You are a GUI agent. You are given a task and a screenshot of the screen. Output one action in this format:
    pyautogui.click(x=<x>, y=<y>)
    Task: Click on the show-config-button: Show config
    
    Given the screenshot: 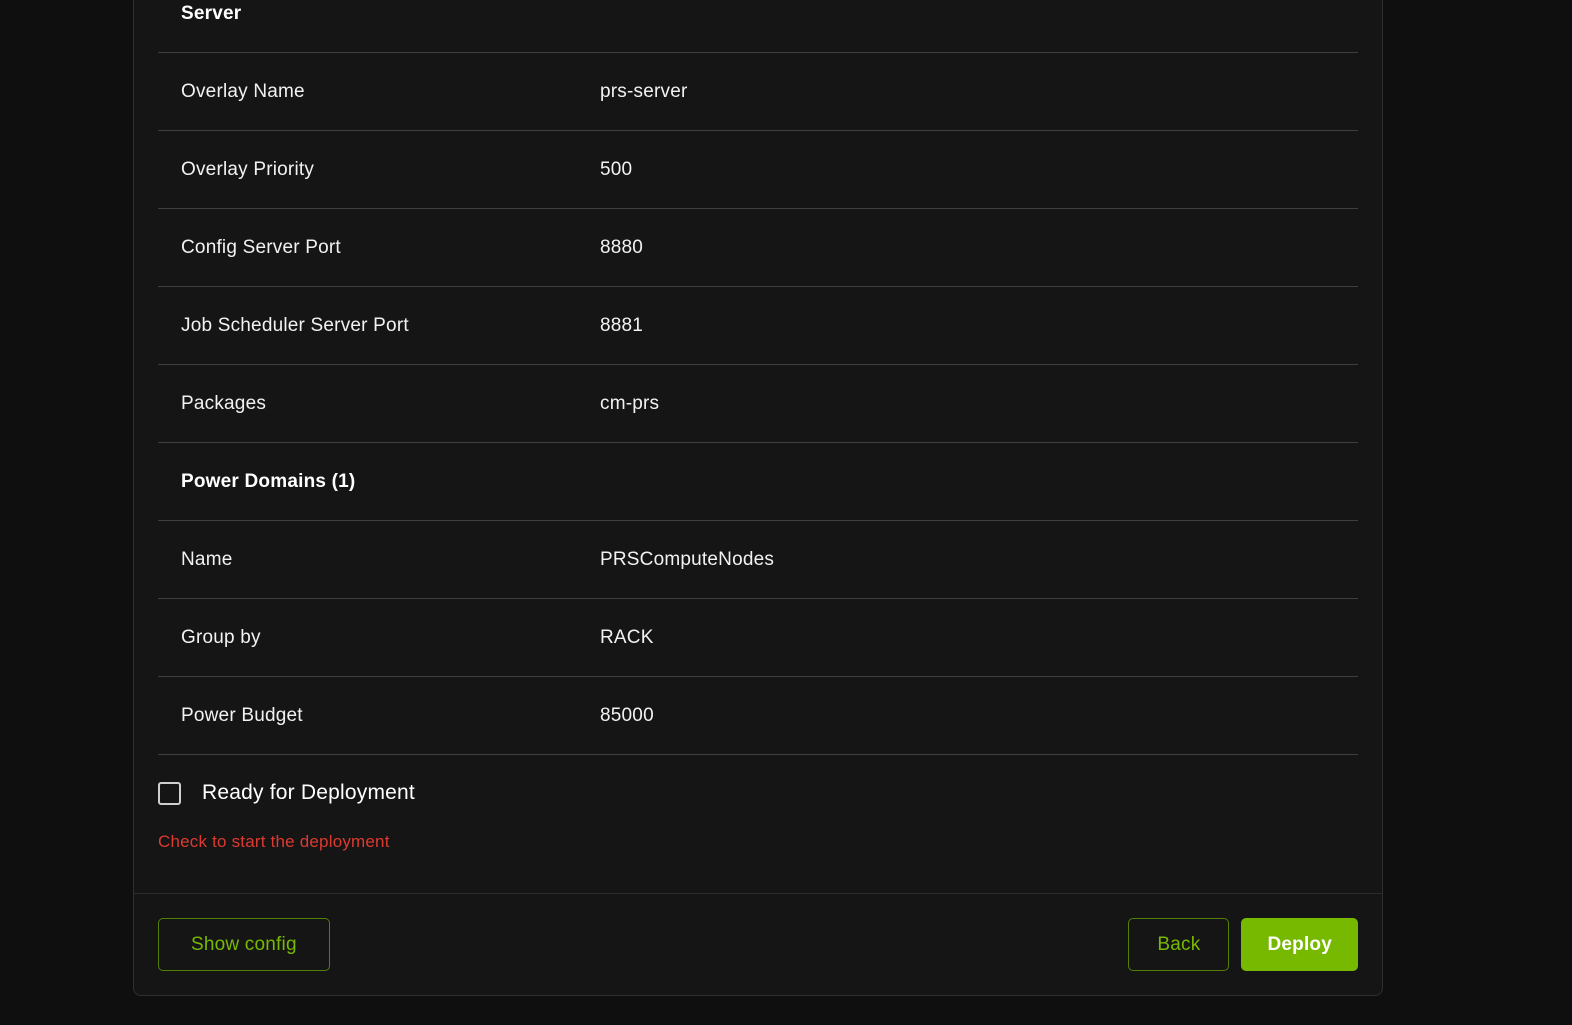 What is the action you would take?
    pyautogui.click(x=244, y=944)
    